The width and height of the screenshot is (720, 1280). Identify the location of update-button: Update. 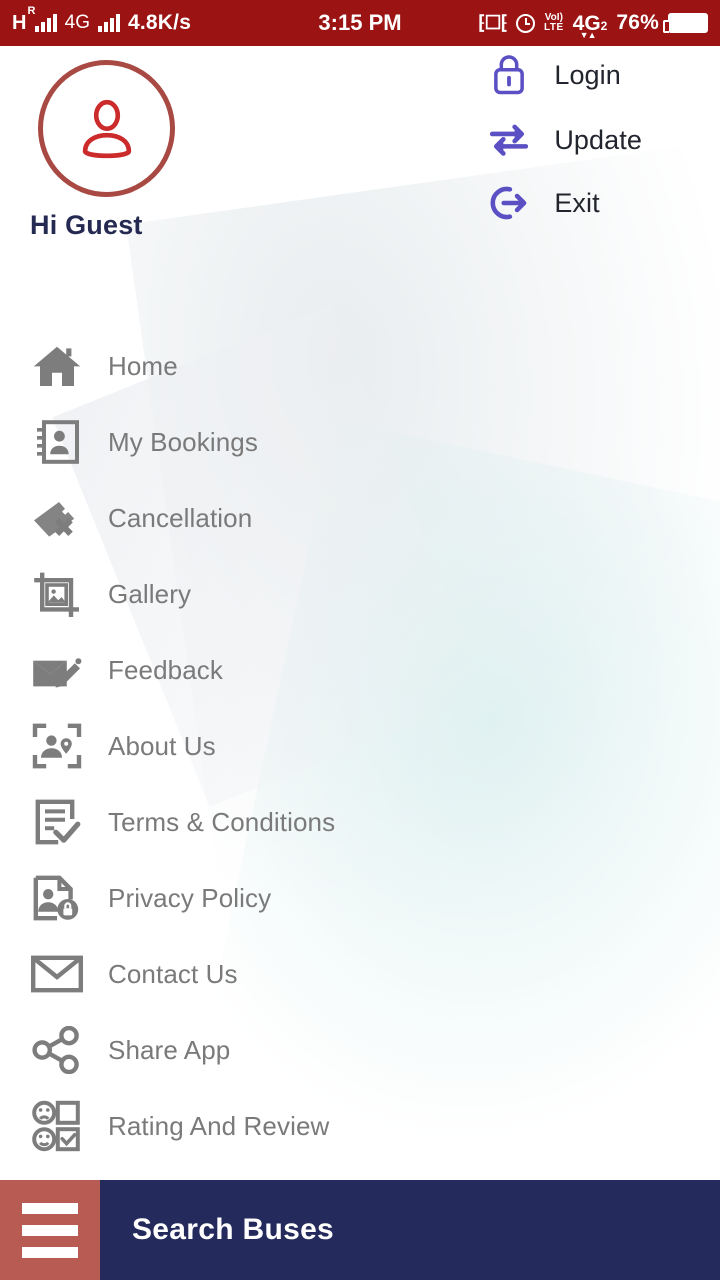
(564, 140).